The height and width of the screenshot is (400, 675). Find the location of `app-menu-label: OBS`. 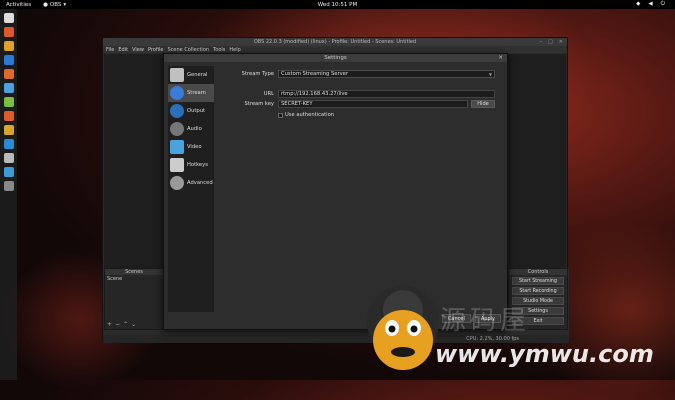

app-menu-label: OBS is located at coordinates (55, 4).